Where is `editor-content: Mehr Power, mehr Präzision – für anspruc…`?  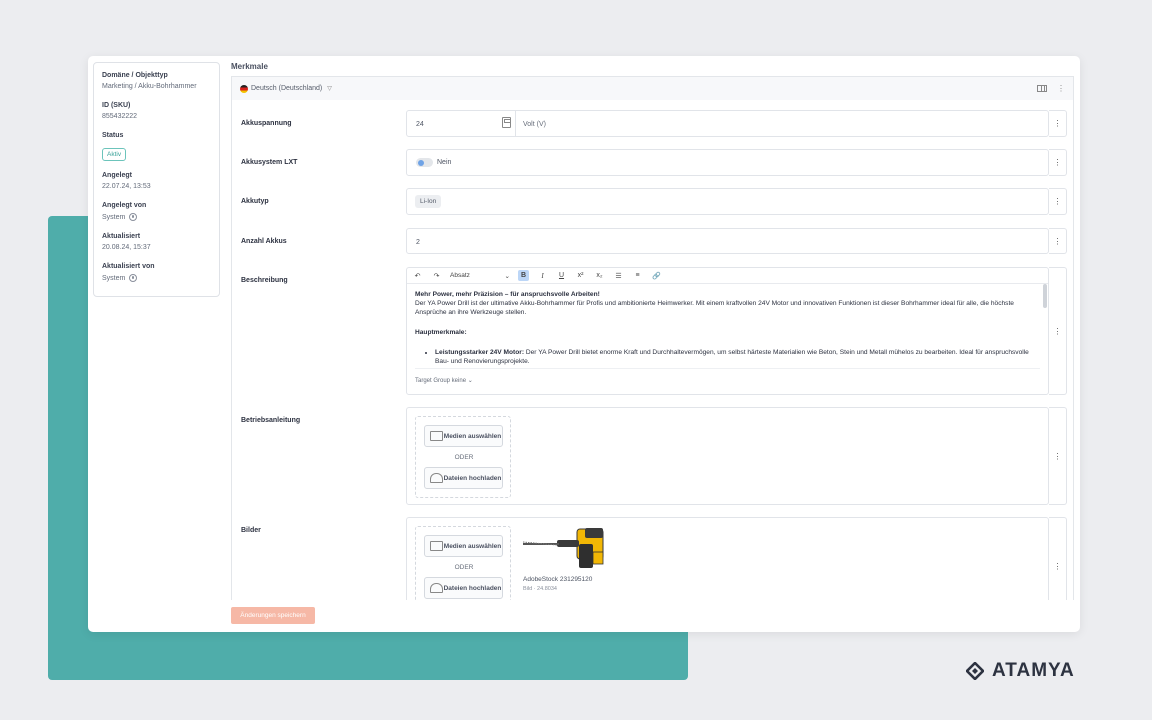
editor-content: Mehr Power, mehr Präzision – für anspruc… is located at coordinates (727, 328).